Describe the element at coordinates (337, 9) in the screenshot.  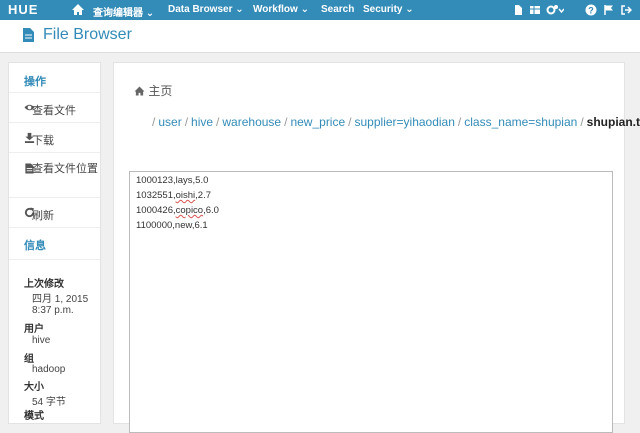
I see `menu-search: Search` at that location.